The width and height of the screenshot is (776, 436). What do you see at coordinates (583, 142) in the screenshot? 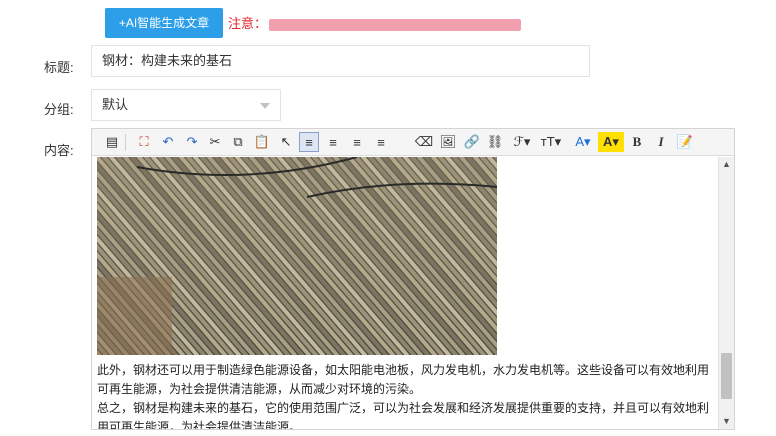
I see `font-color-icon: A▾` at bounding box center [583, 142].